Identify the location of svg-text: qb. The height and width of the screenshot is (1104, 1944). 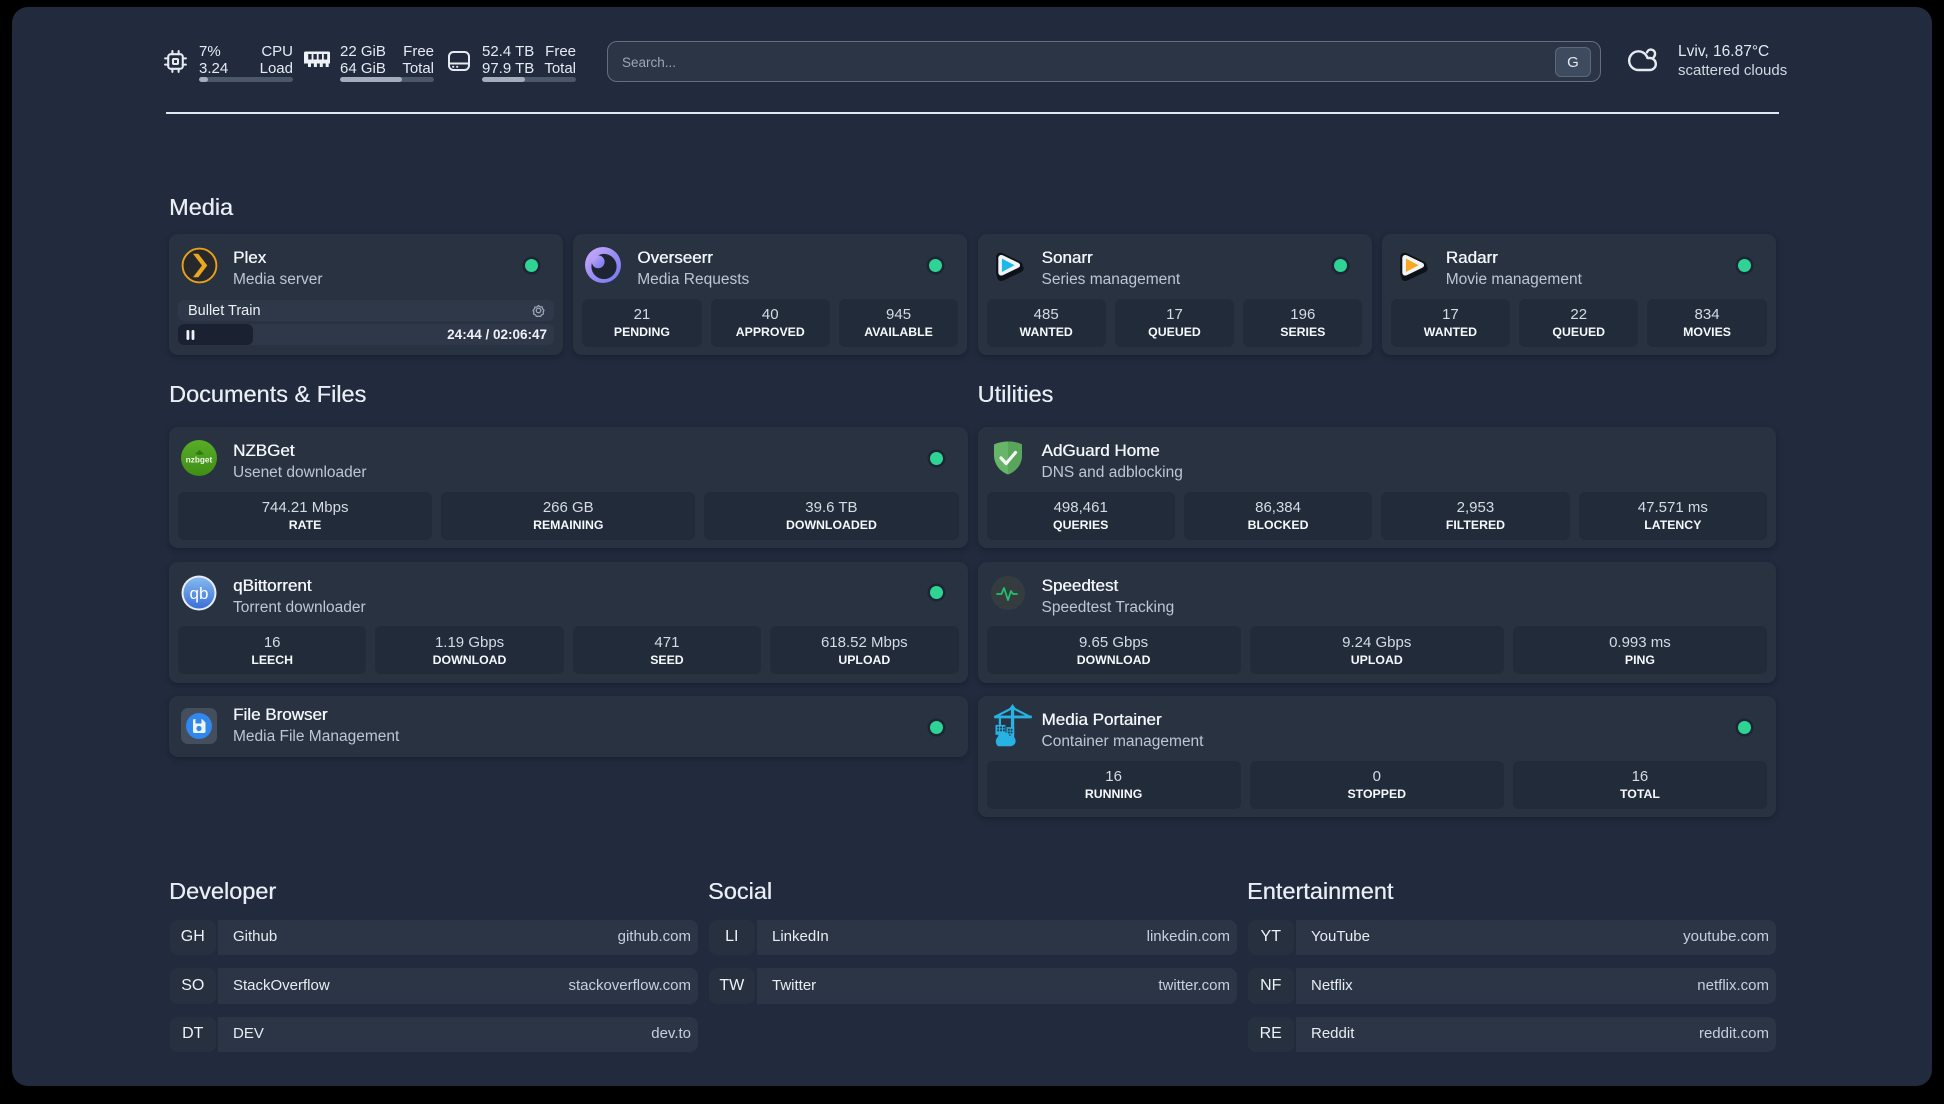
(199, 593).